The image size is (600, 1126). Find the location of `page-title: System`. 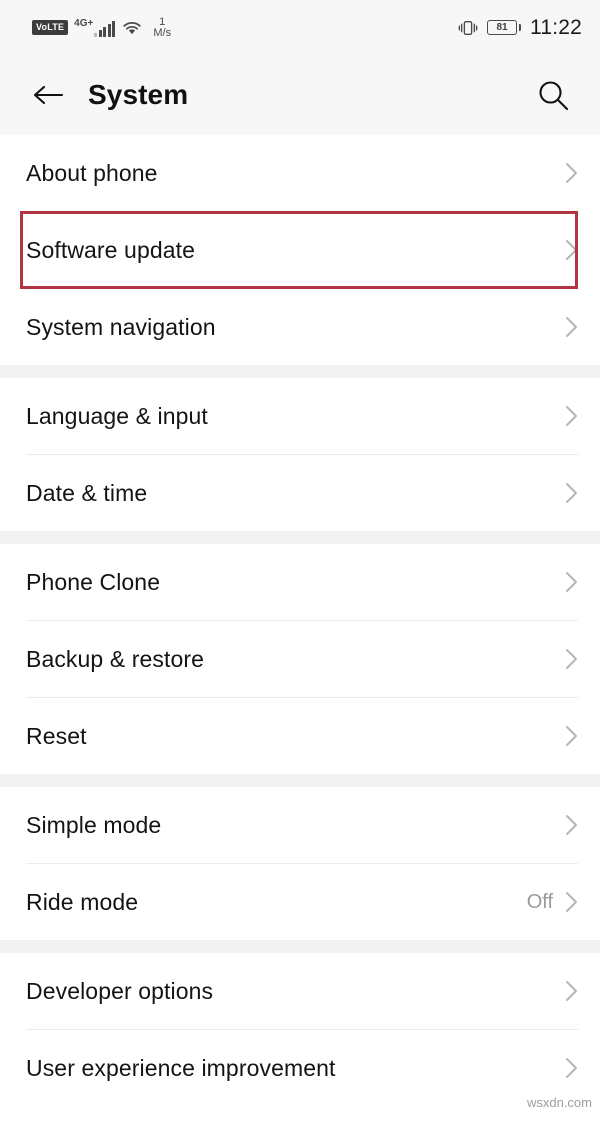

page-title: System is located at coordinates (138, 94).